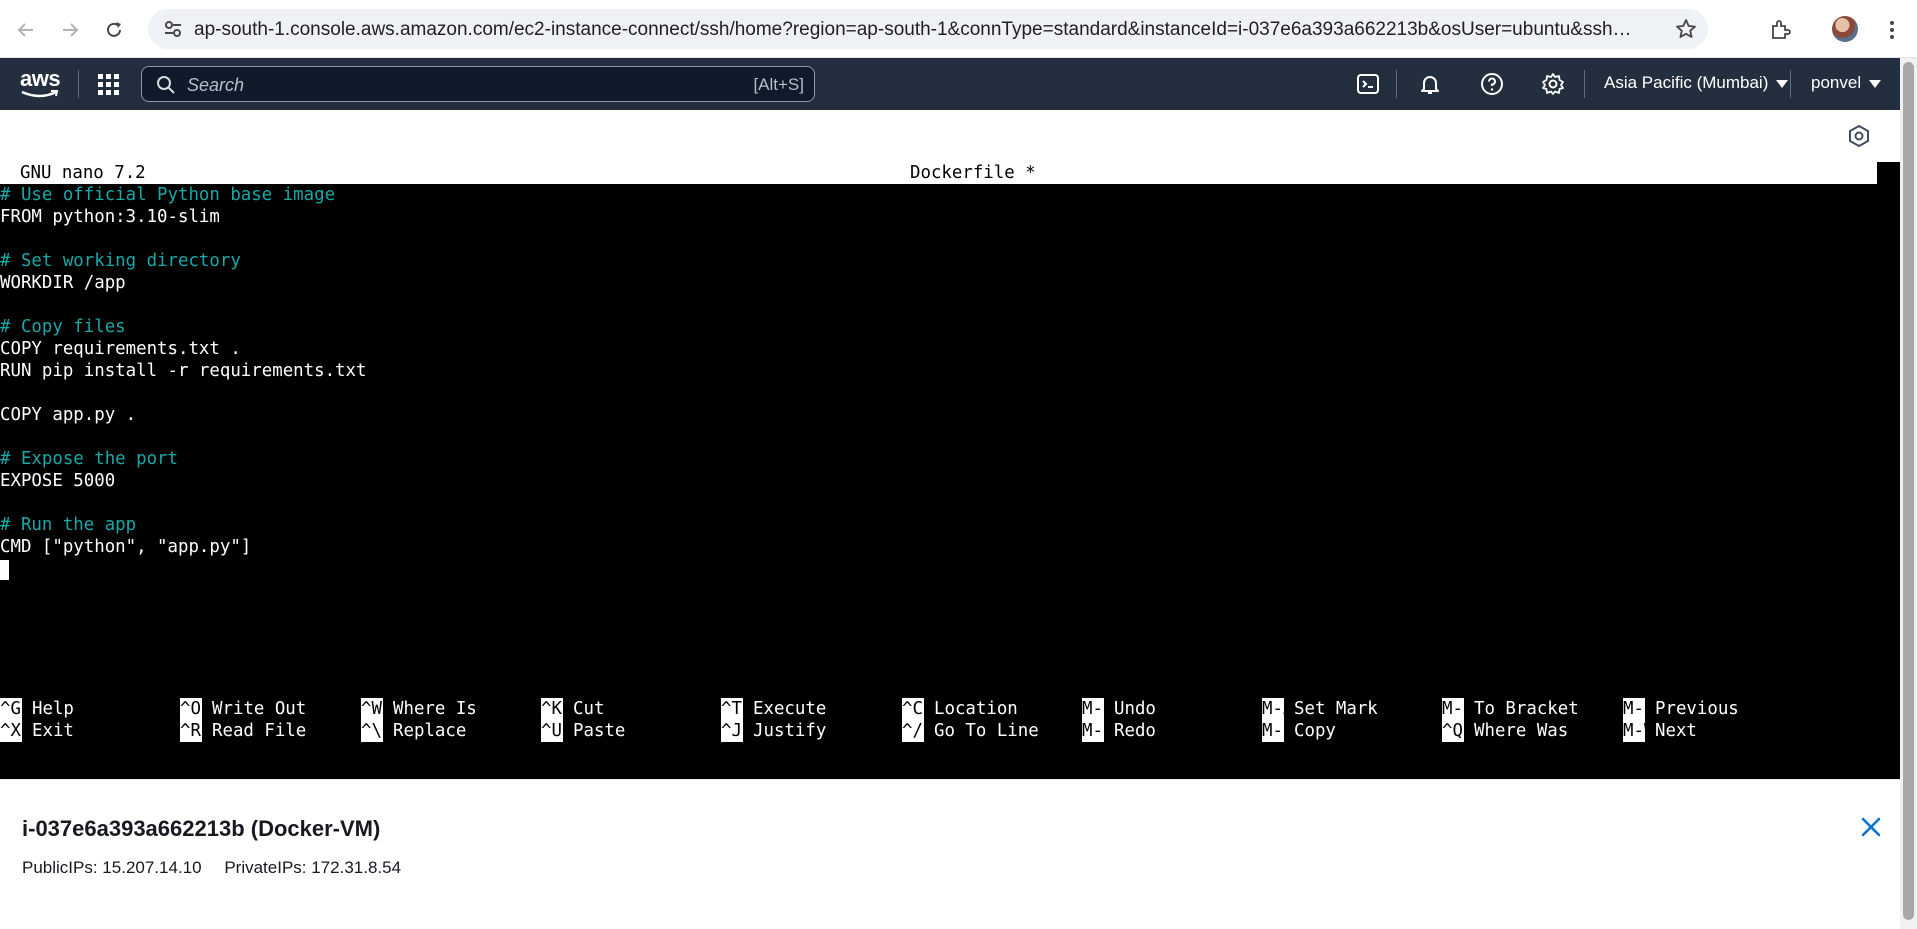 Image resolution: width=1917 pixels, height=929 pixels. Describe the element at coordinates (1093, 709) in the screenshot. I see `shortcut-key: M-U` at that location.